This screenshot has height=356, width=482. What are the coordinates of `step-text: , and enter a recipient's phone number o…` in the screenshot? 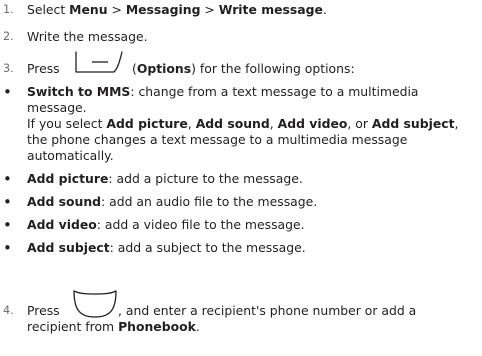 It's located at (267, 310).